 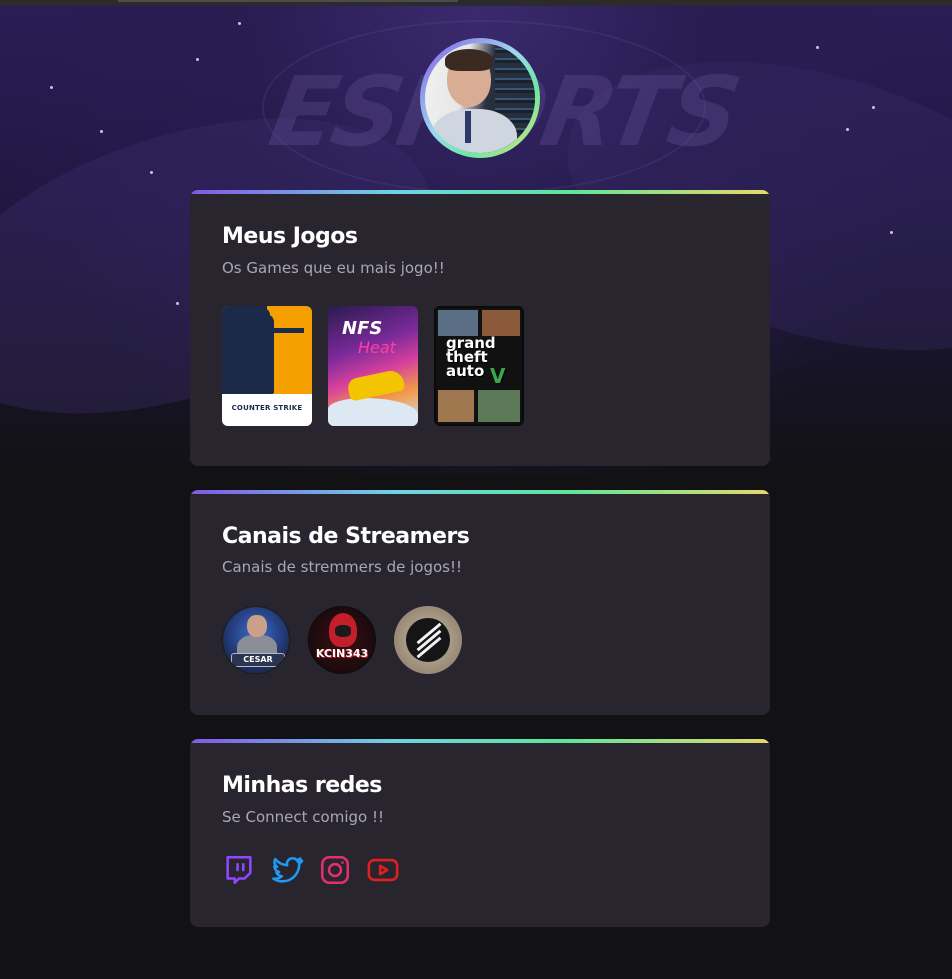 I want to click on games-card-title: Meus Jogos, so click(x=290, y=236).